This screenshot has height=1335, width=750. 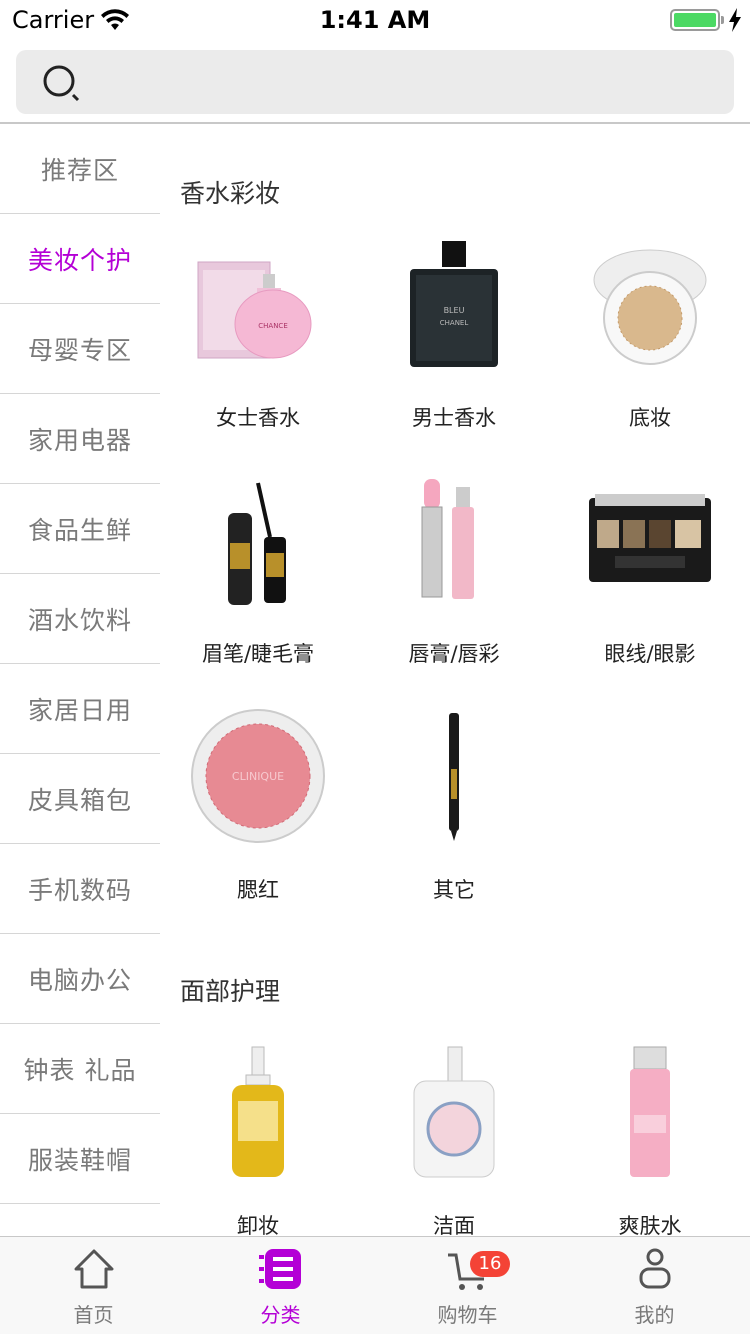 I want to click on product-tile: BLEU CHANEL 男士香水, so click(x=454, y=352).